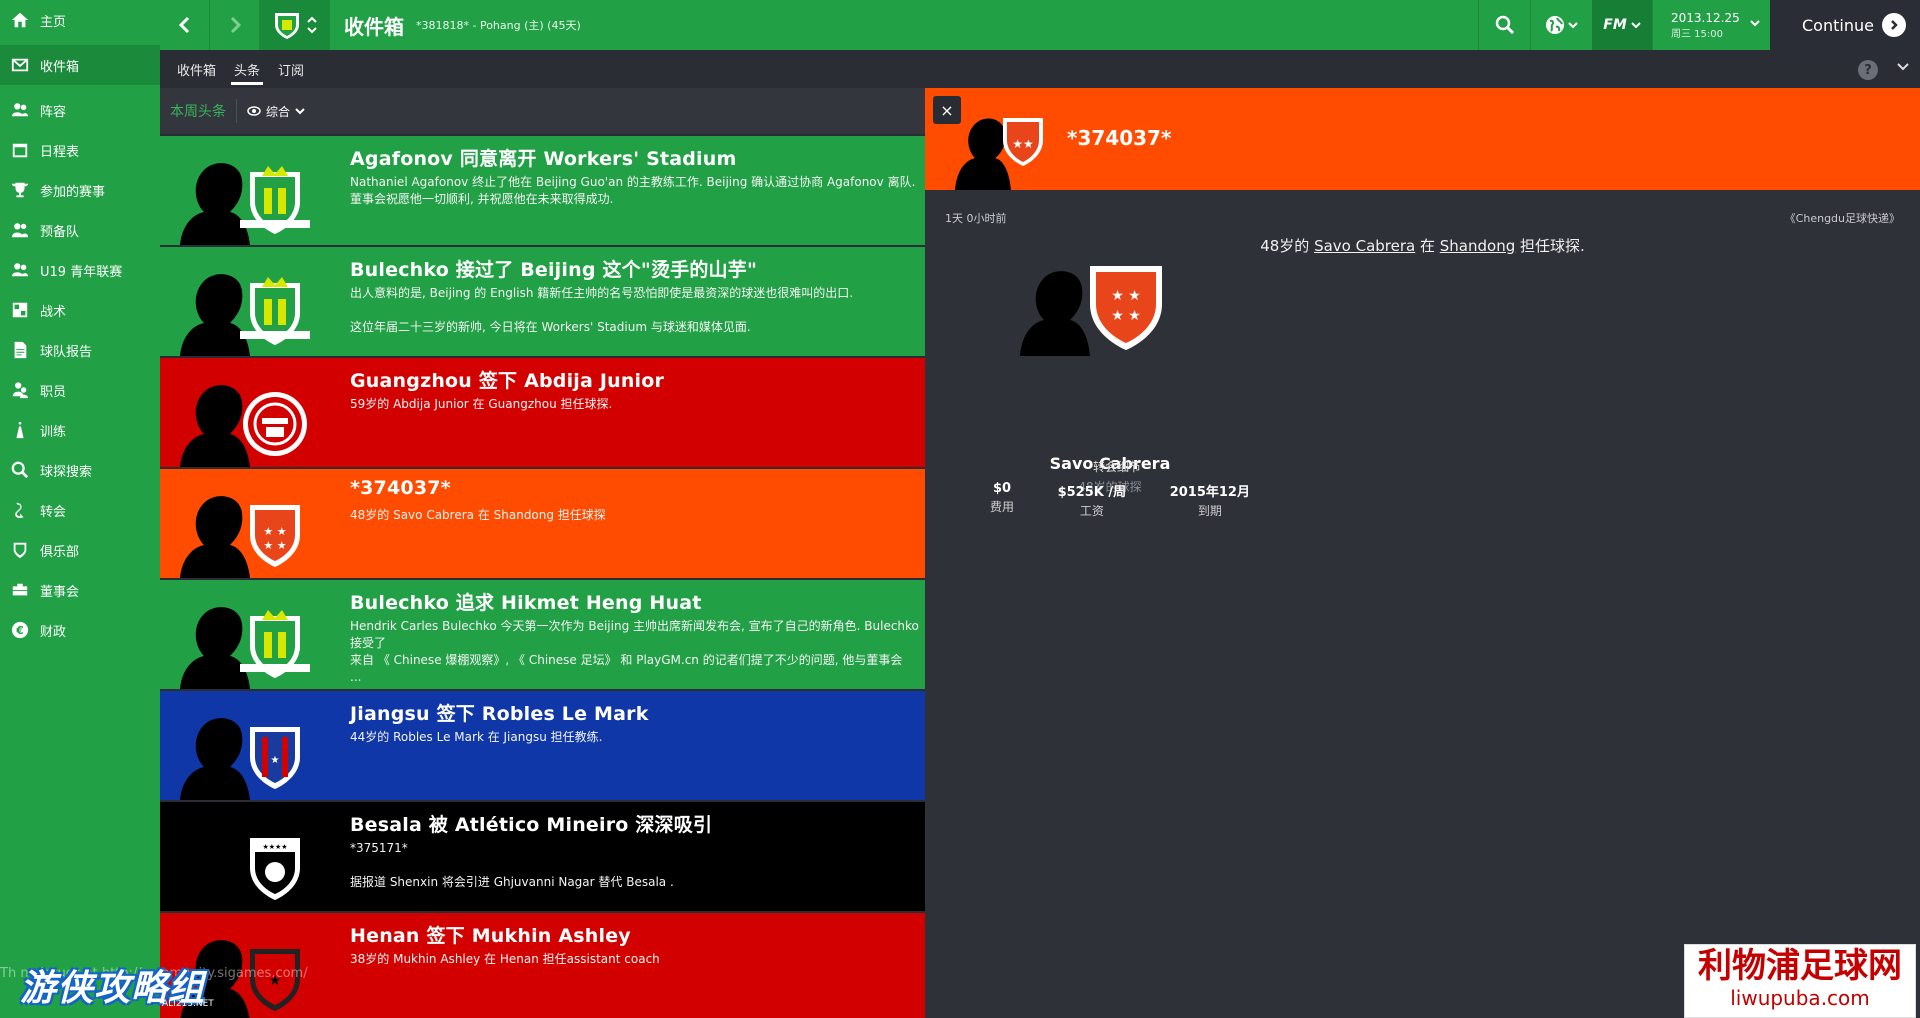  I want to click on transfer-key: 费用, so click(1002, 507).